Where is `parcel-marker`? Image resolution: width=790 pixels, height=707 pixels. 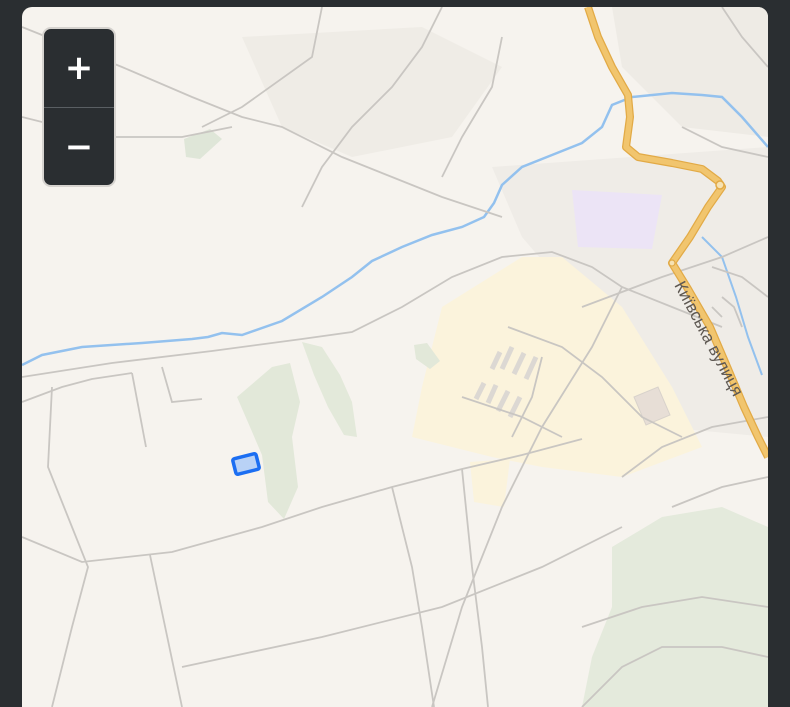 parcel-marker is located at coordinates (246, 464).